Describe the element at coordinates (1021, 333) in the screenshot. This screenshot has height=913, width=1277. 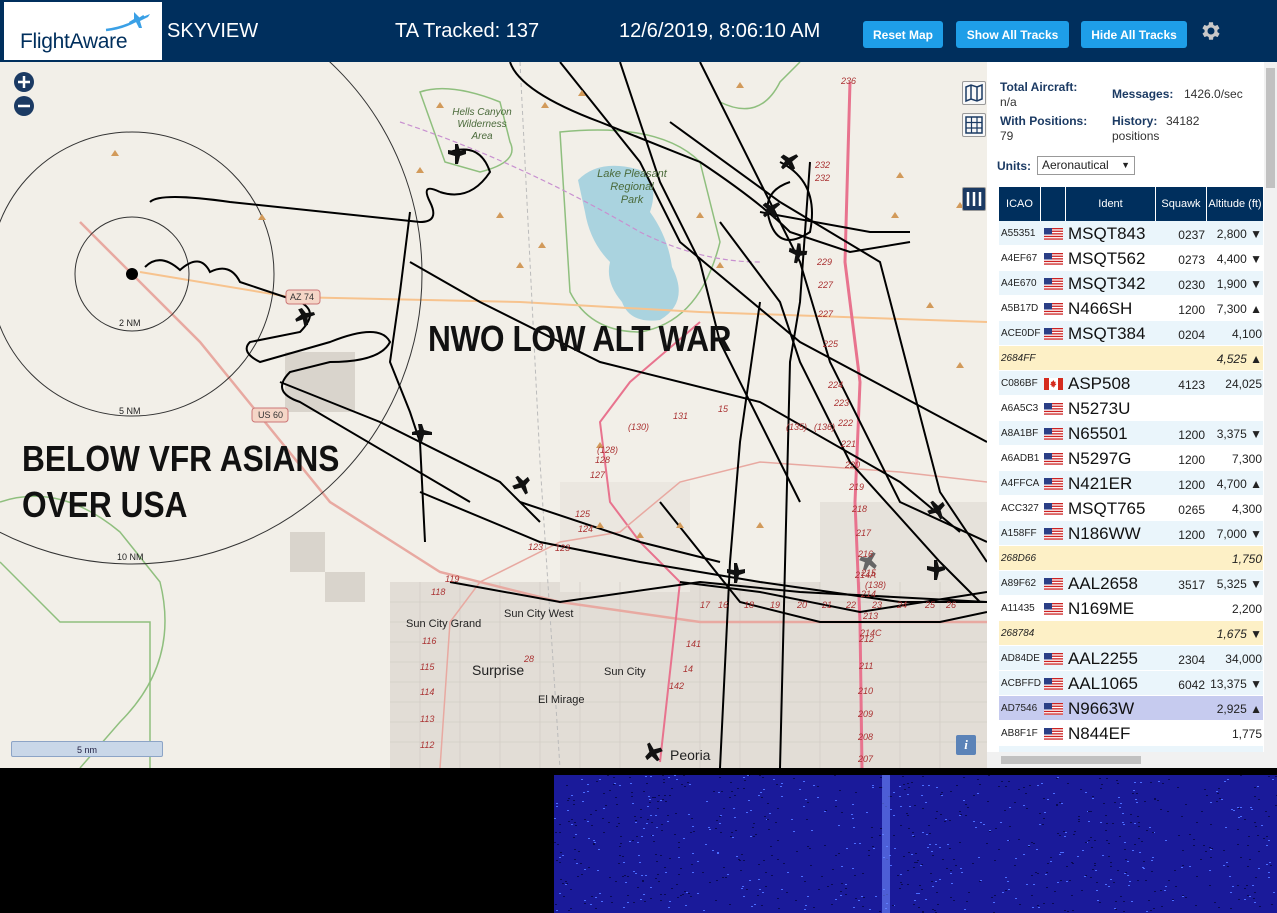
I see `icao-cell: ACE0DF` at that location.